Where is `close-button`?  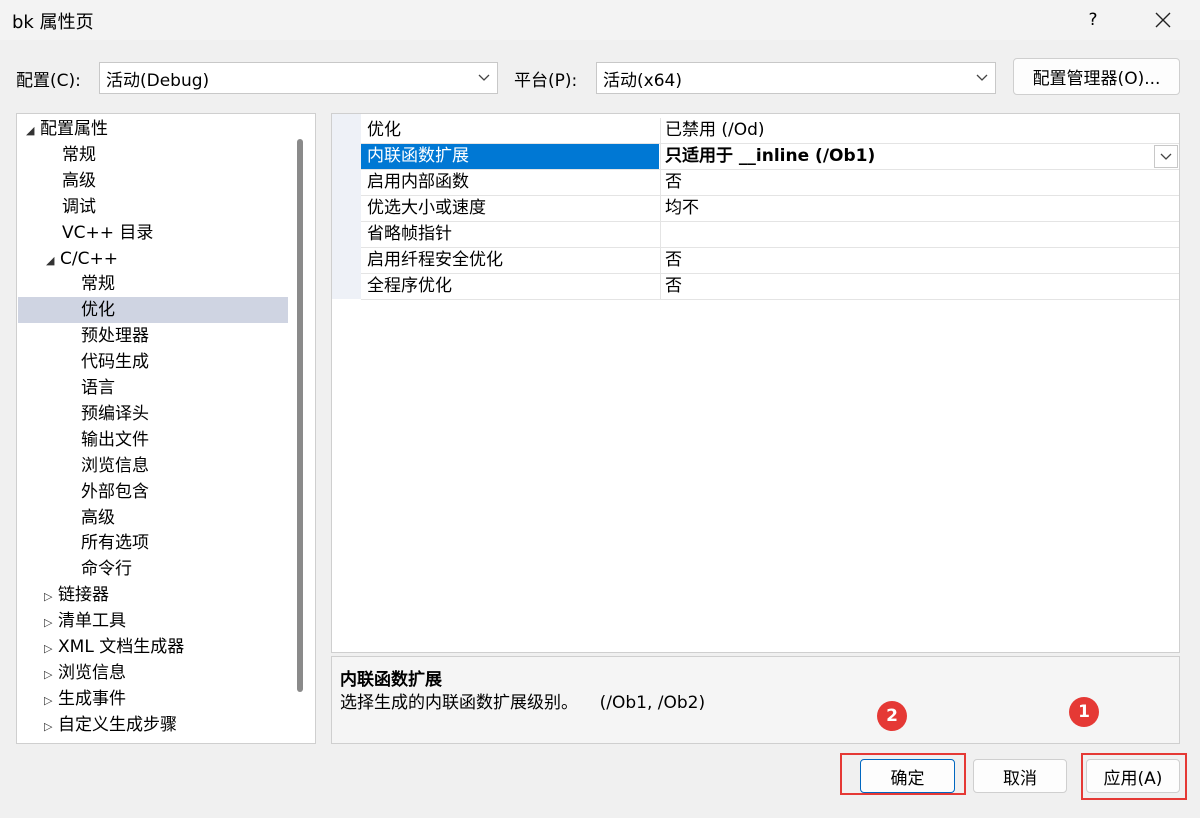
close-button is located at coordinates (1163, 20).